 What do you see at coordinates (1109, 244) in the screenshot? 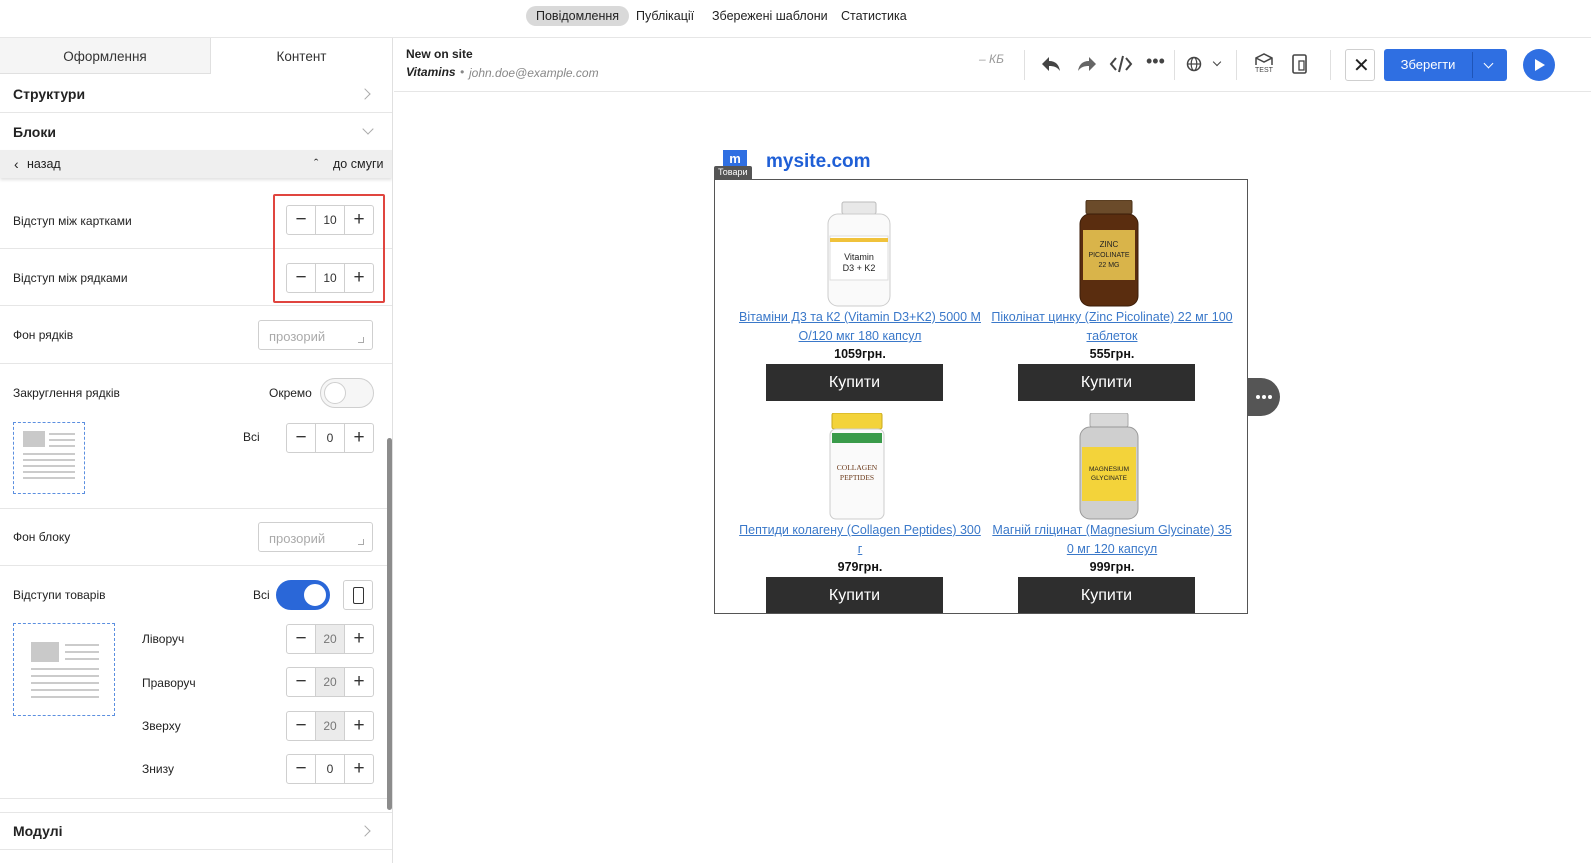
I see `bottle-label-line1: ZINC` at bounding box center [1109, 244].